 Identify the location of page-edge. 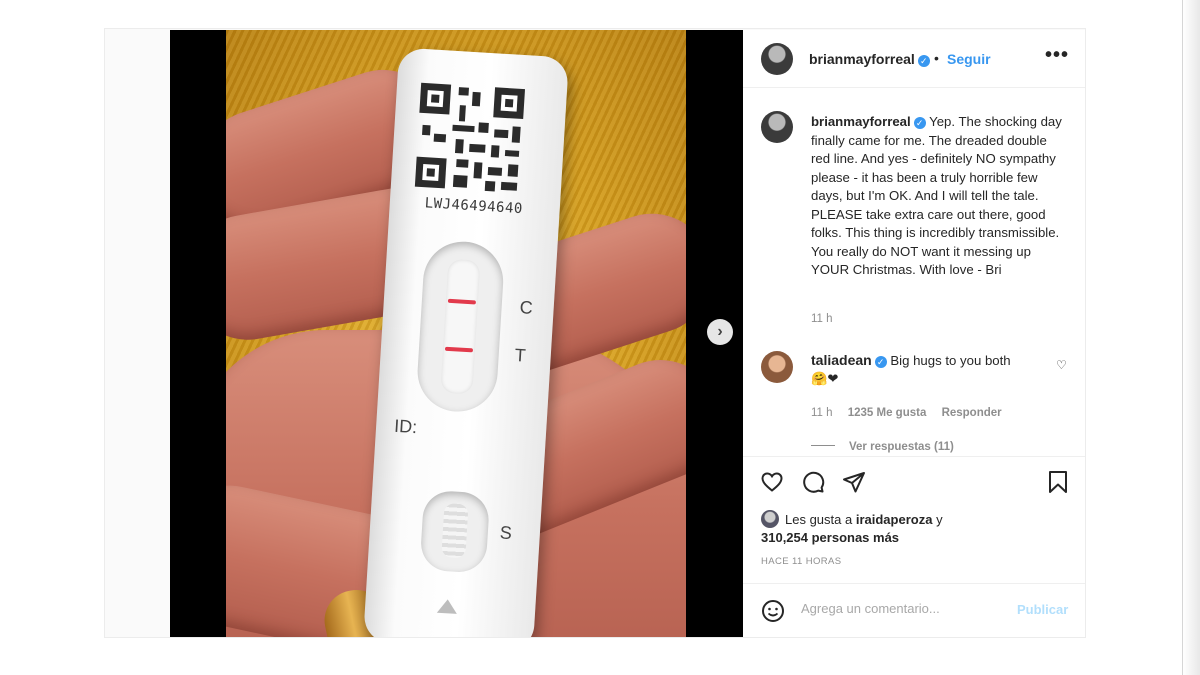
(1191, 337).